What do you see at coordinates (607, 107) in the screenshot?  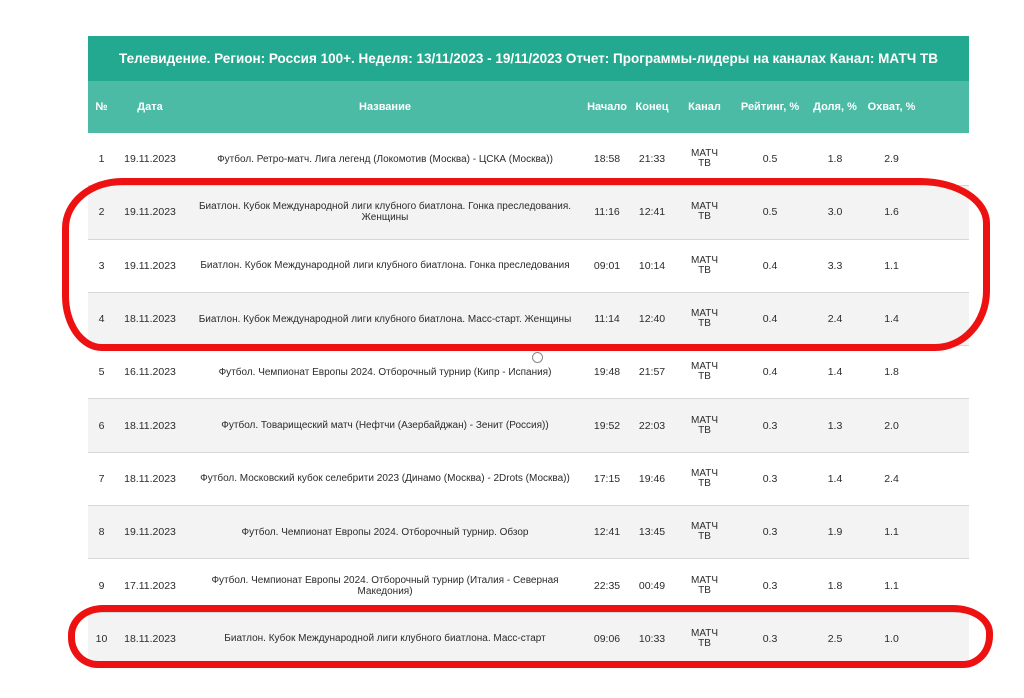 I see `col-start: Начало` at bounding box center [607, 107].